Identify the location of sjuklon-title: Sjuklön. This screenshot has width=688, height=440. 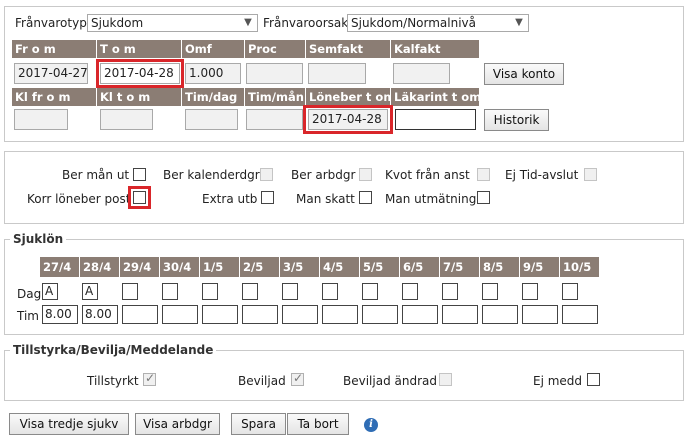
(38, 239).